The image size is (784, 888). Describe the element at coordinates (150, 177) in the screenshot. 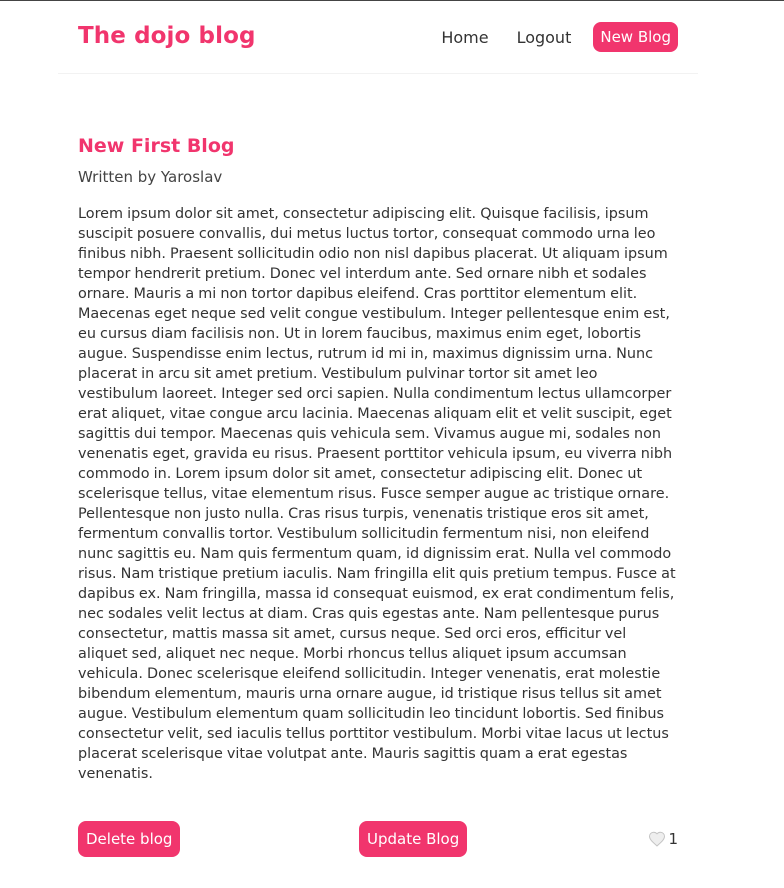

I see `blog-author: Written by Yaroslav` at that location.